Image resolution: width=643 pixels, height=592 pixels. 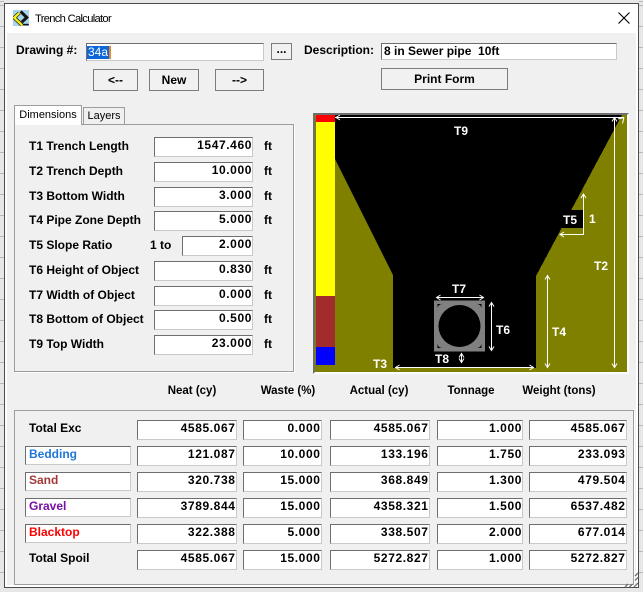 What do you see at coordinates (442, 359) in the screenshot?
I see `svg-text: T8` at bounding box center [442, 359].